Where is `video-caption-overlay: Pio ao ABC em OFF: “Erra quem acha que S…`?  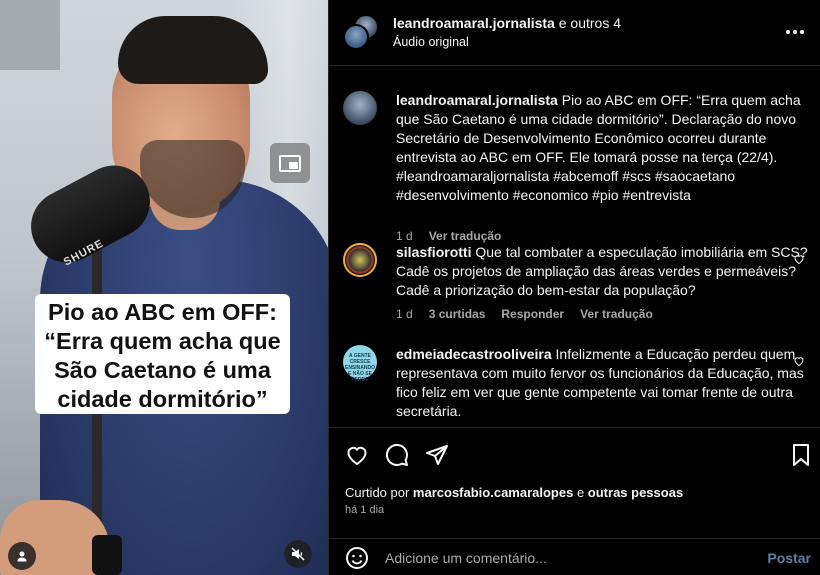 video-caption-overlay: Pio ao ABC em OFF: “Erra quem acha que S… is located at coordinates (162, 354).